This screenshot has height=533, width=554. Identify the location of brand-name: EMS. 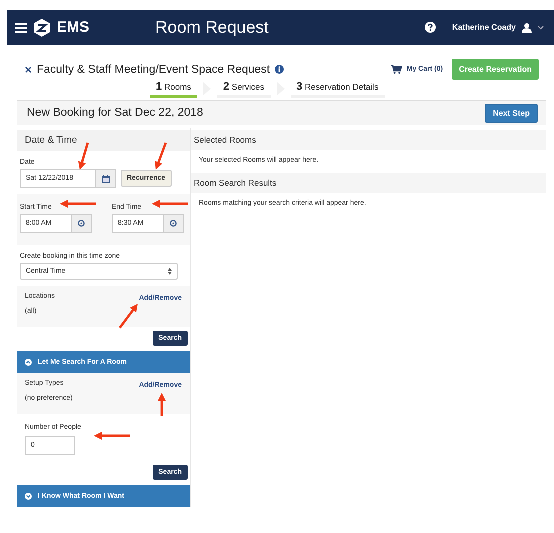
(73, 27).